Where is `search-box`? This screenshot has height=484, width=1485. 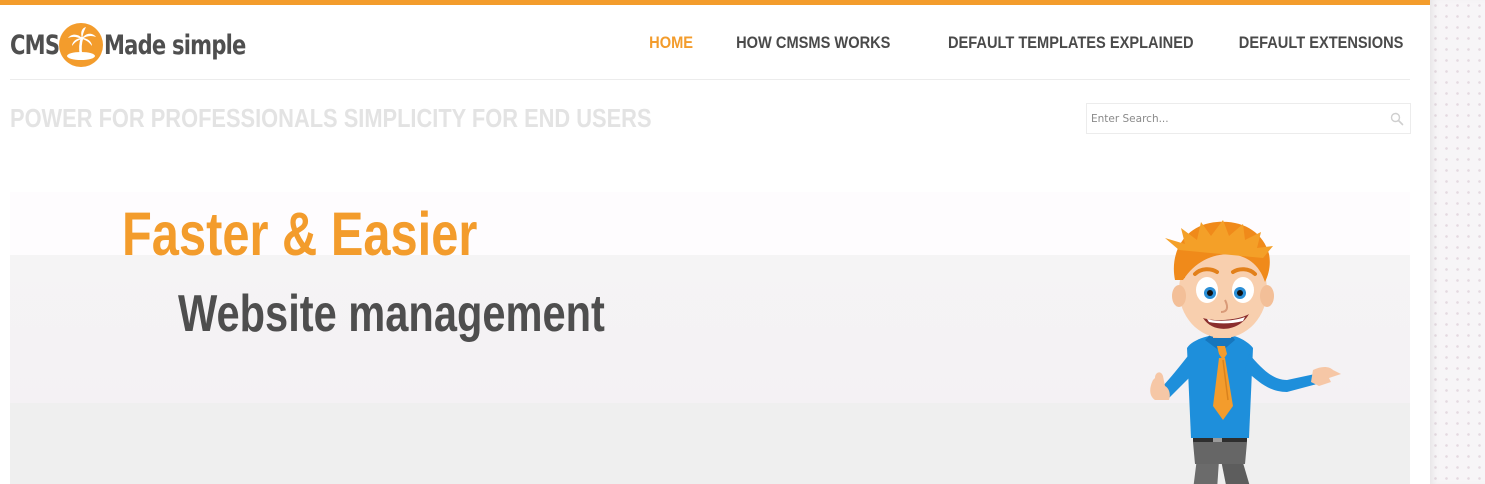 search-box is located at coordinates (1248, 118).